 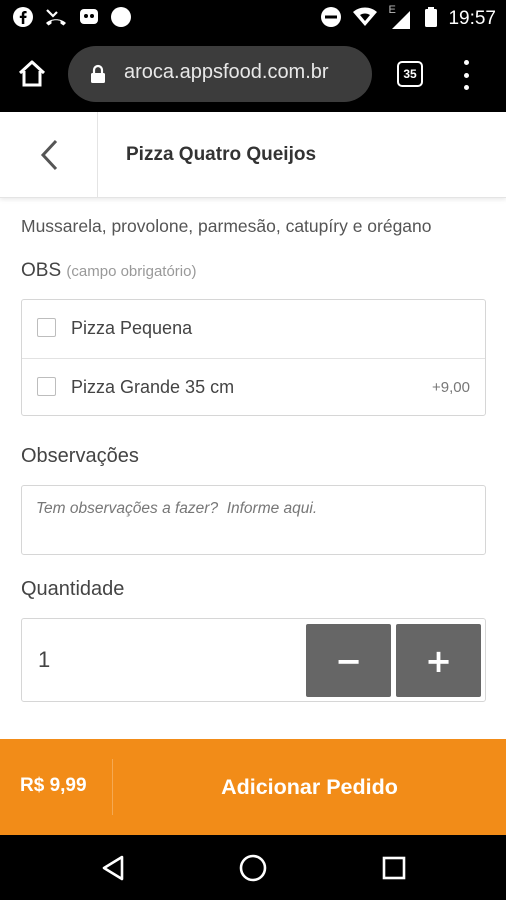 I want to click on obs-label: OBS, so click(x=41, y=270).